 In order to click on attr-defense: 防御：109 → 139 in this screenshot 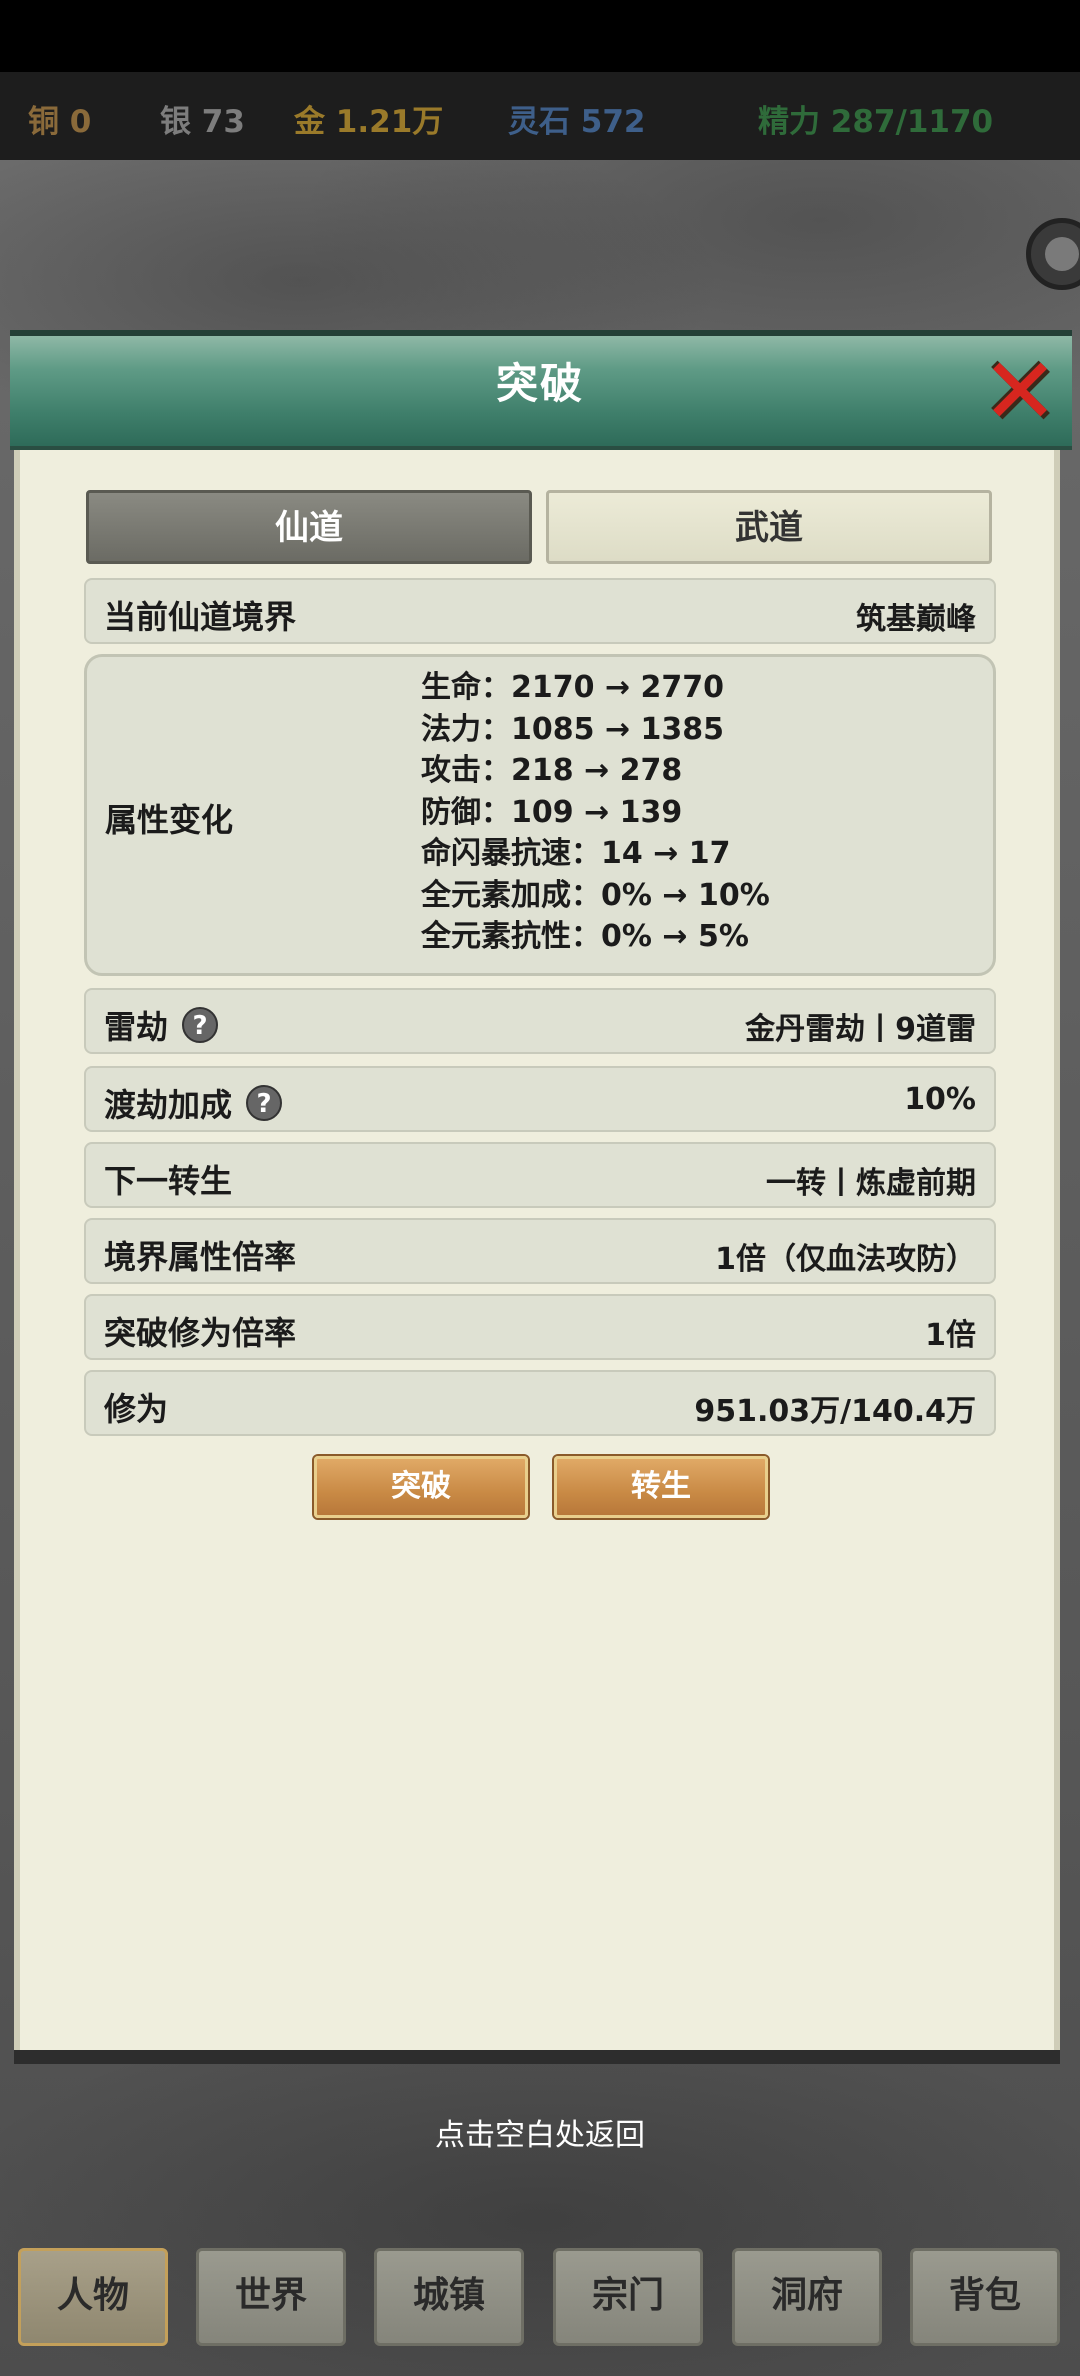, I will do `click(552, 812)`.